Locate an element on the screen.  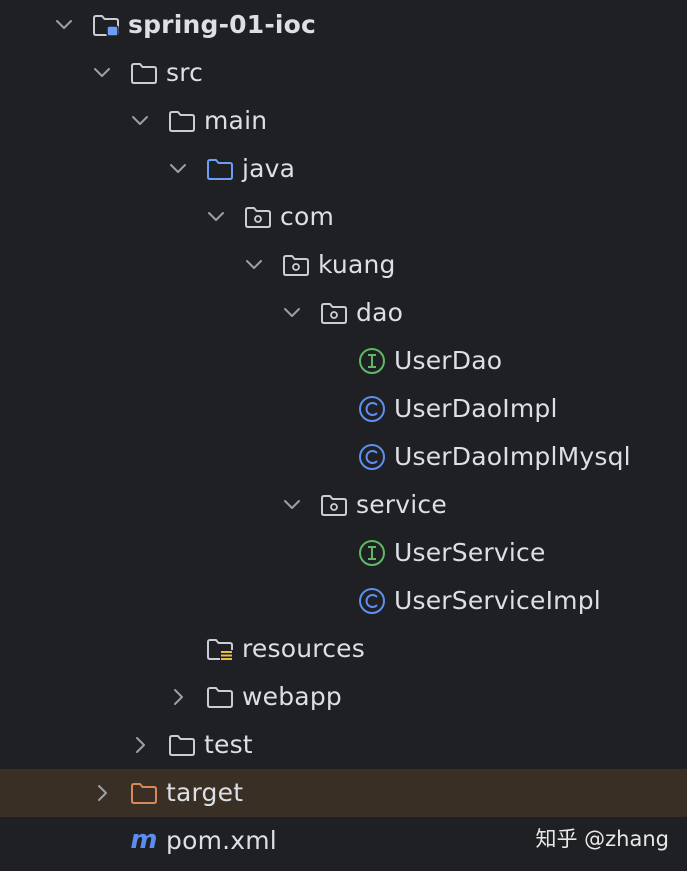
tree-item-label: service is located at coordinates (401, 504).